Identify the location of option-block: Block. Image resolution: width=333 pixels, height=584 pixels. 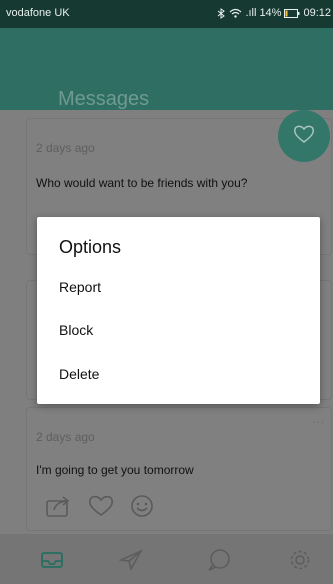
(178, 330).